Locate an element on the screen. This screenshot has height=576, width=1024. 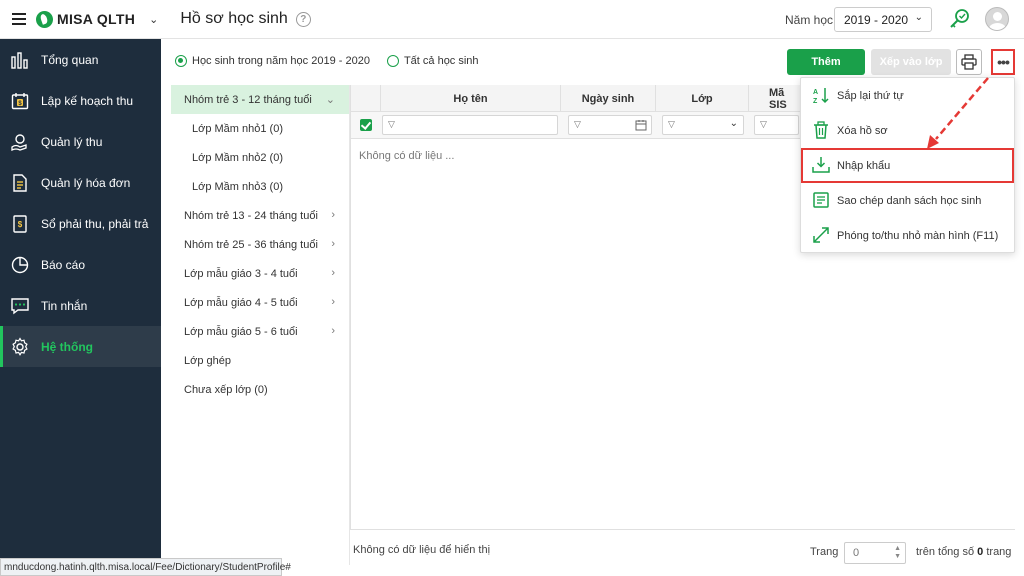
page-number-input: 0 ▲ ▼ is located at coordinates (875, 553).